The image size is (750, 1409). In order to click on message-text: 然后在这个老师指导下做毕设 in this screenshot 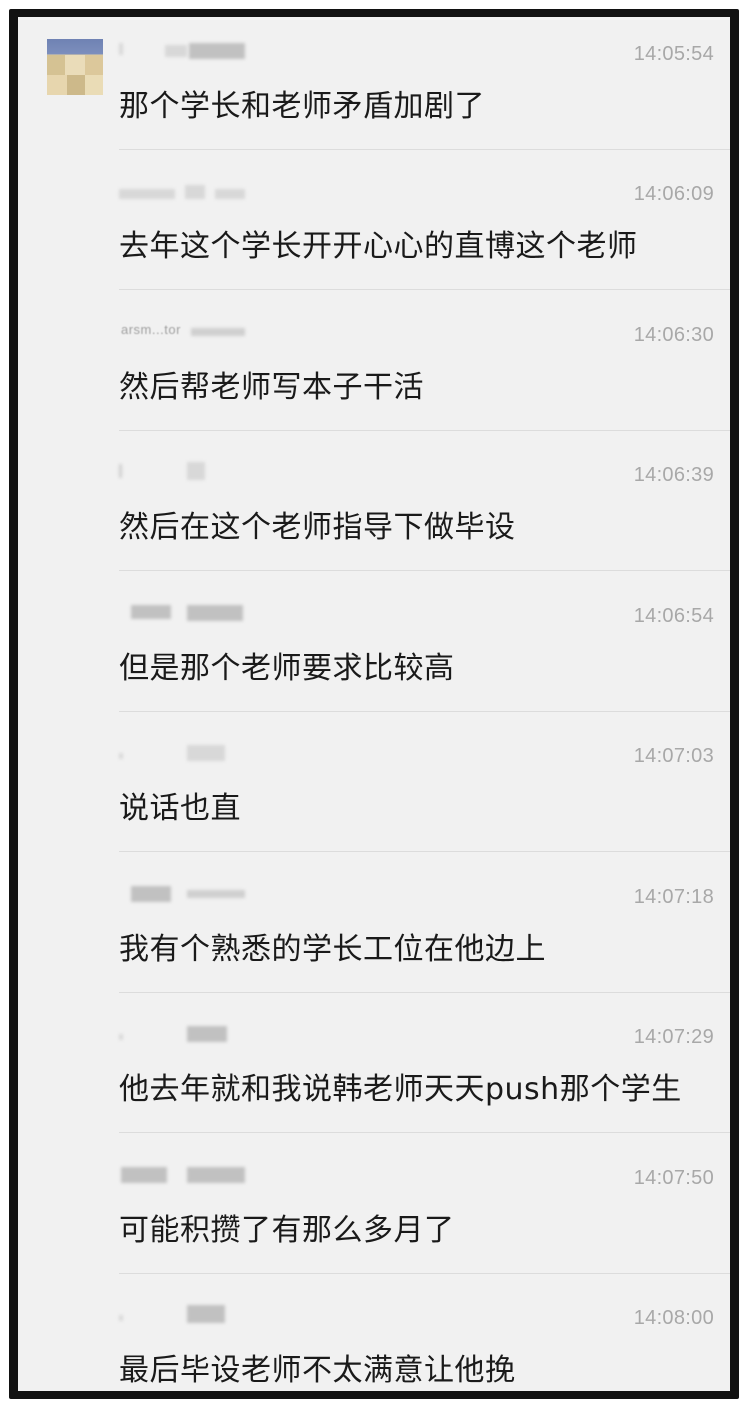, I will do `click(317, 527)`.